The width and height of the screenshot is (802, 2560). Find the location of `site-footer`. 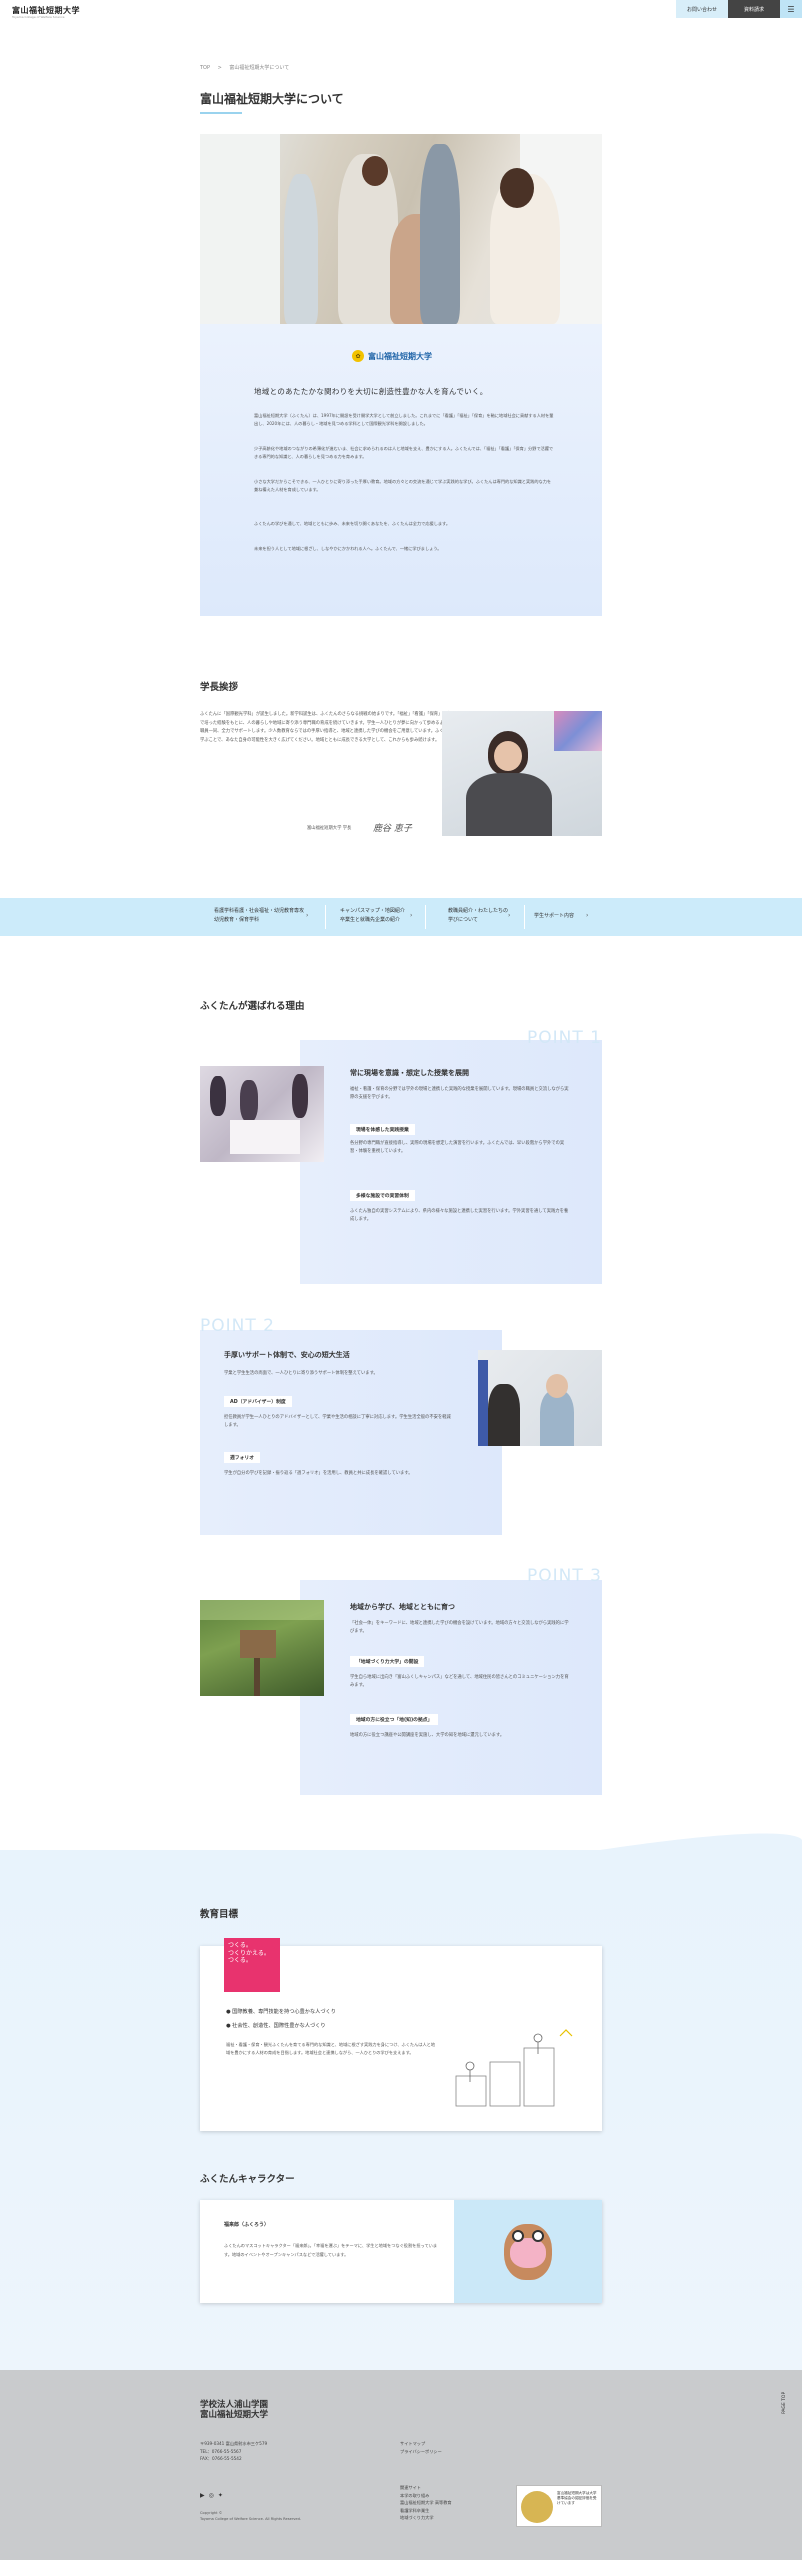

site-footer is located at coordinates (401, 2465).